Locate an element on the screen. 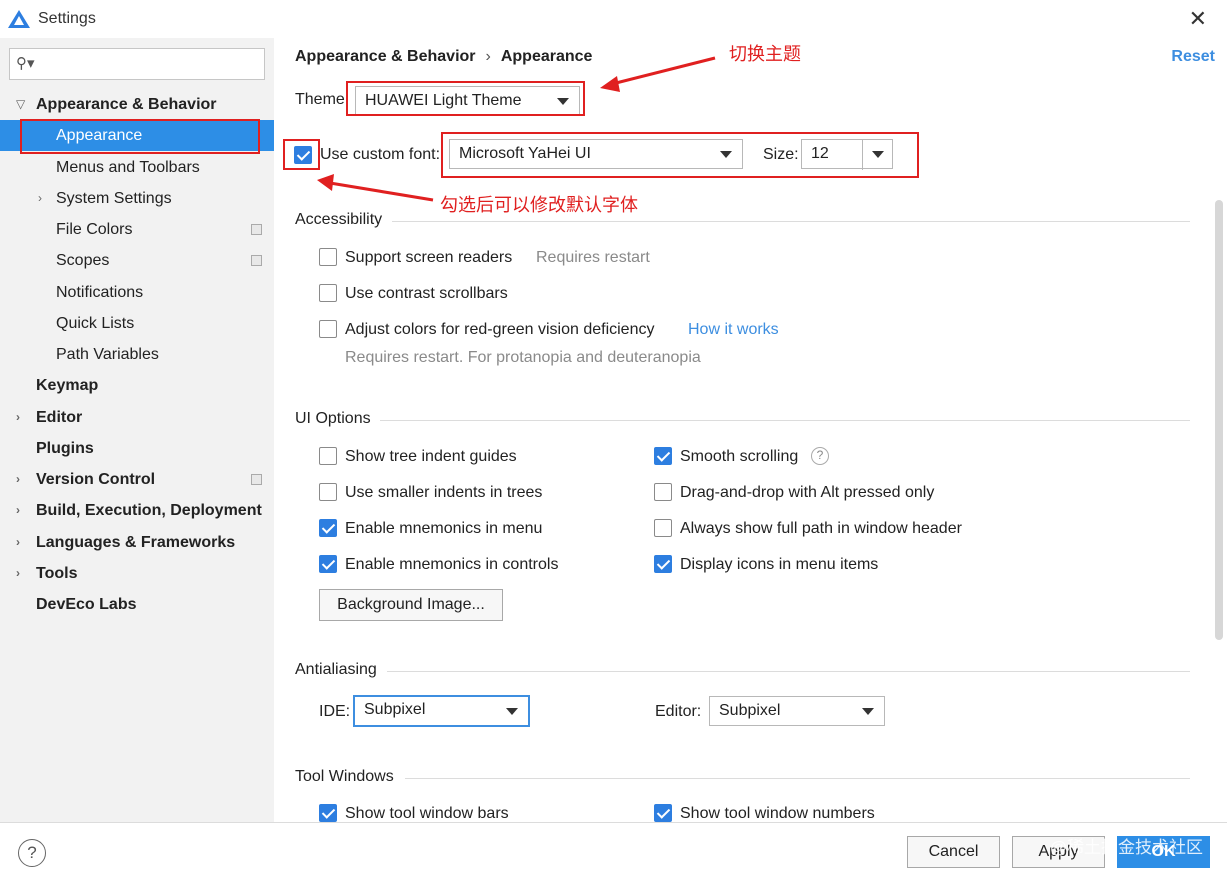 This screenshot has width=1227, height=880. breadcrumb-parent: Appearance & Behavior is located at coordinates (385, 56).